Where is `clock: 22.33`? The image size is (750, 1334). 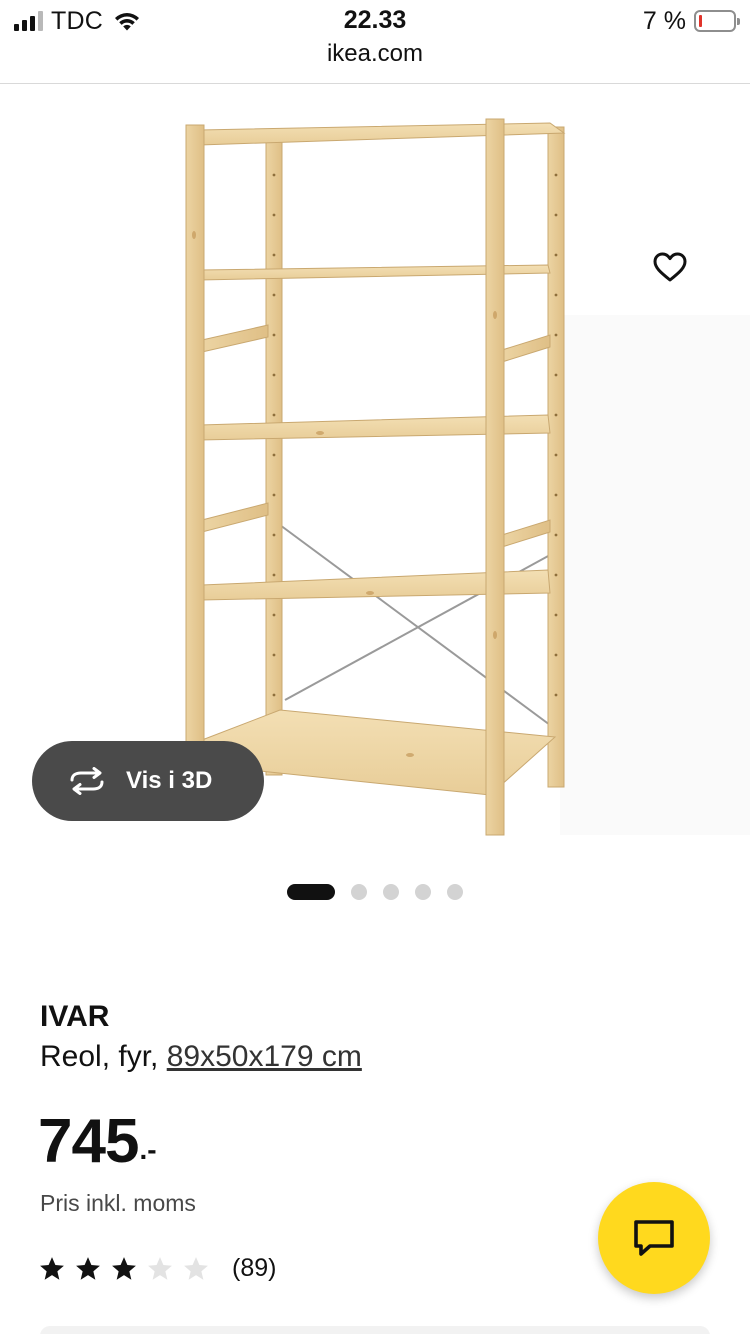
clock: 22.33 is located at coordinates (375, 20).